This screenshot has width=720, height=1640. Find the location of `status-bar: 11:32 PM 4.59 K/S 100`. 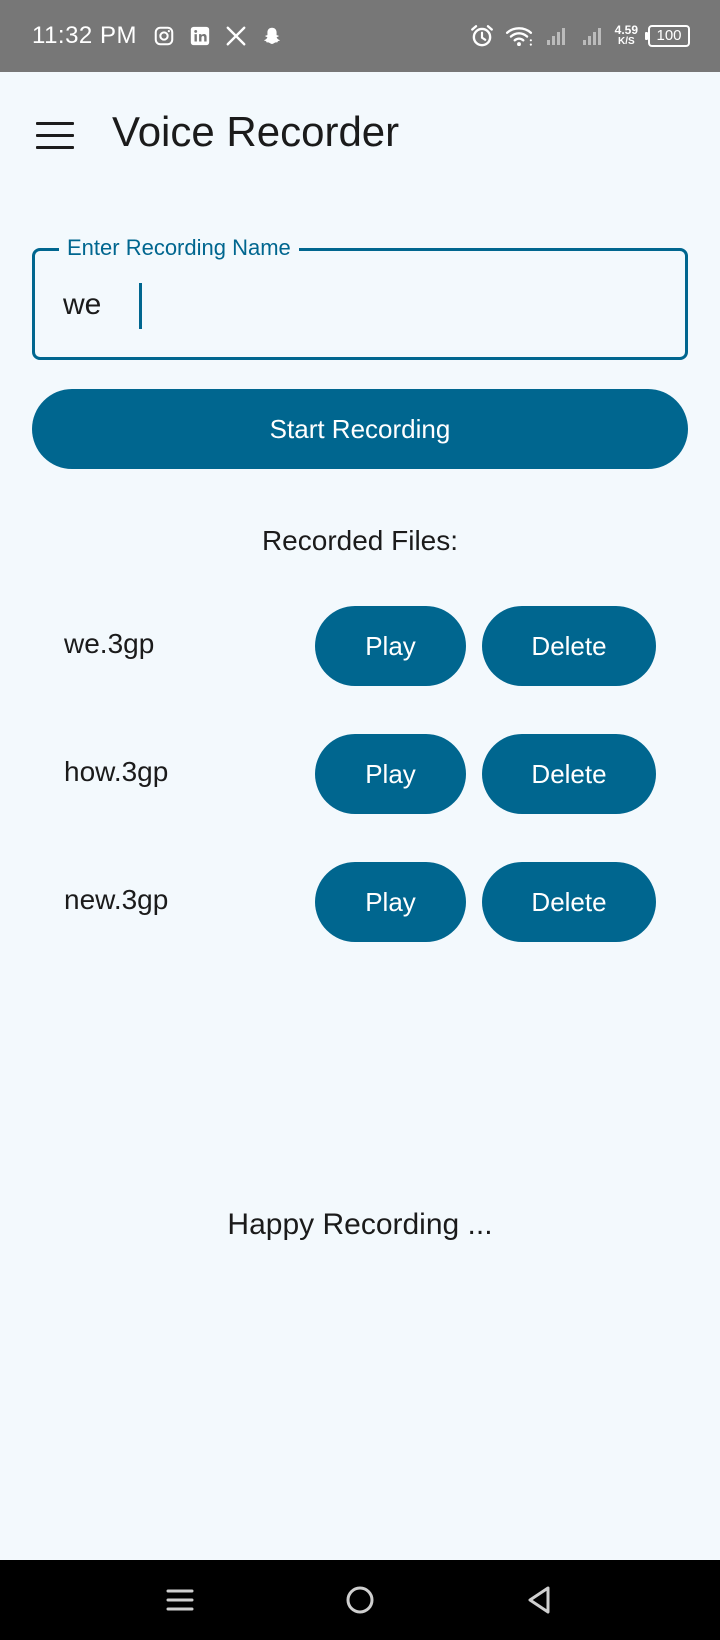

status-bar: 11:32 PM 4.59 K/S 100 is located at coordinates (360, 36).